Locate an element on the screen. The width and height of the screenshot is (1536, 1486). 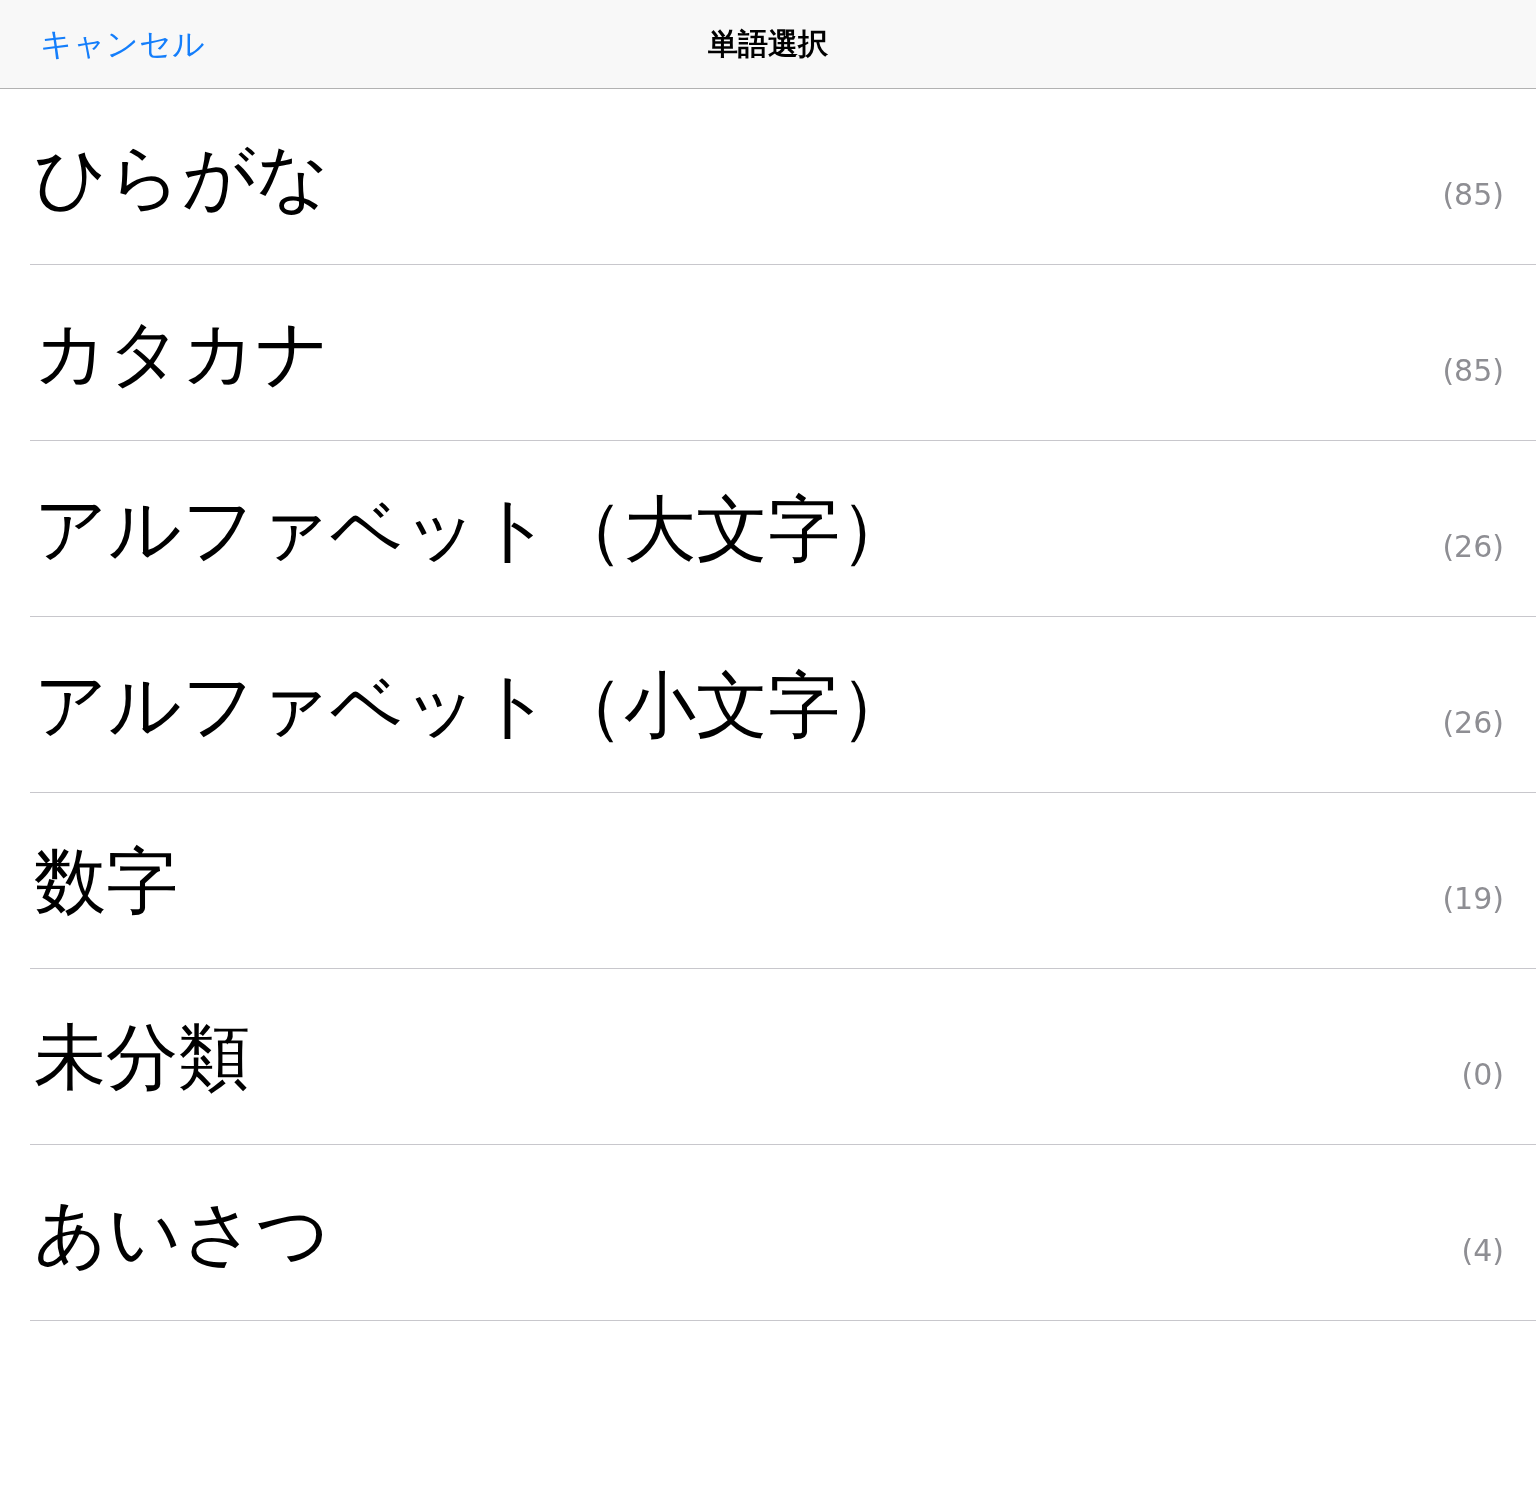
category-row: あいさつ (4) is located at coordinates (783, 1233).